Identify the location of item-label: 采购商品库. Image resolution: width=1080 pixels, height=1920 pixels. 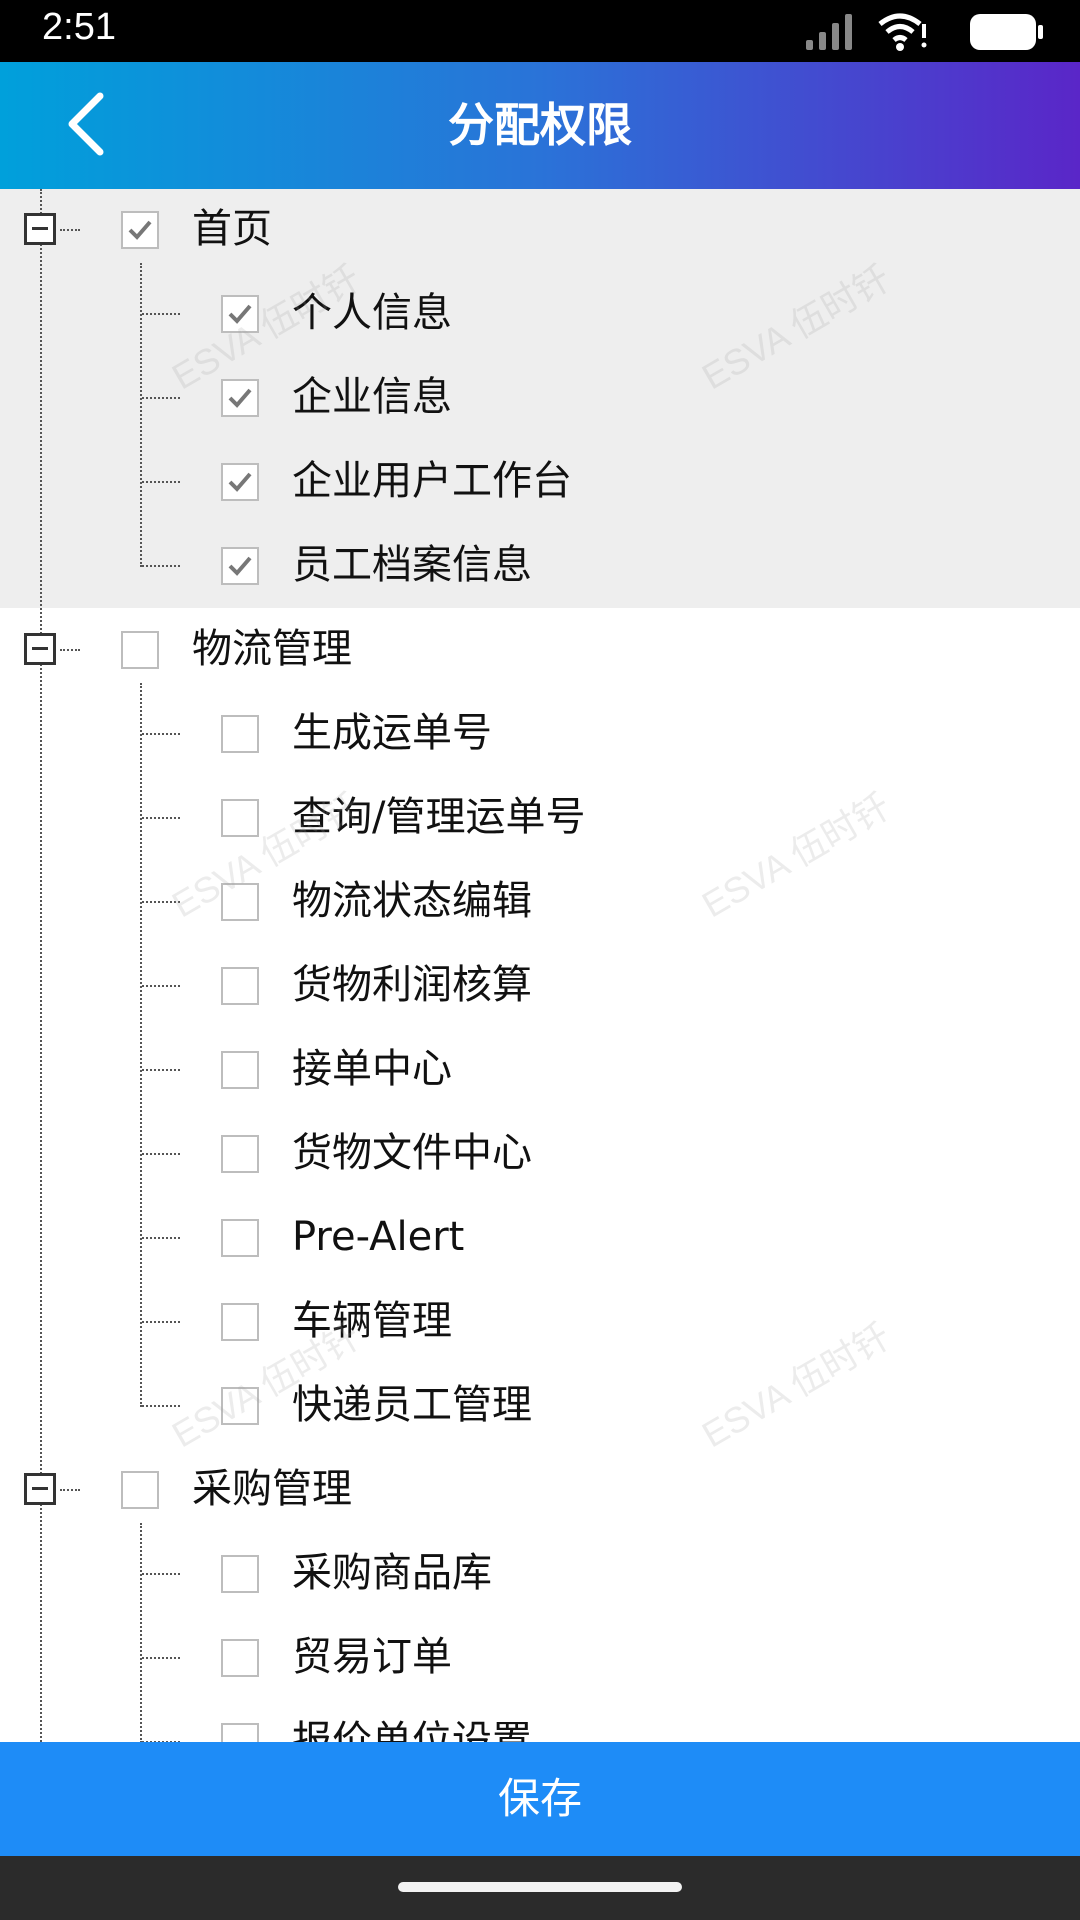
(392, 1573).